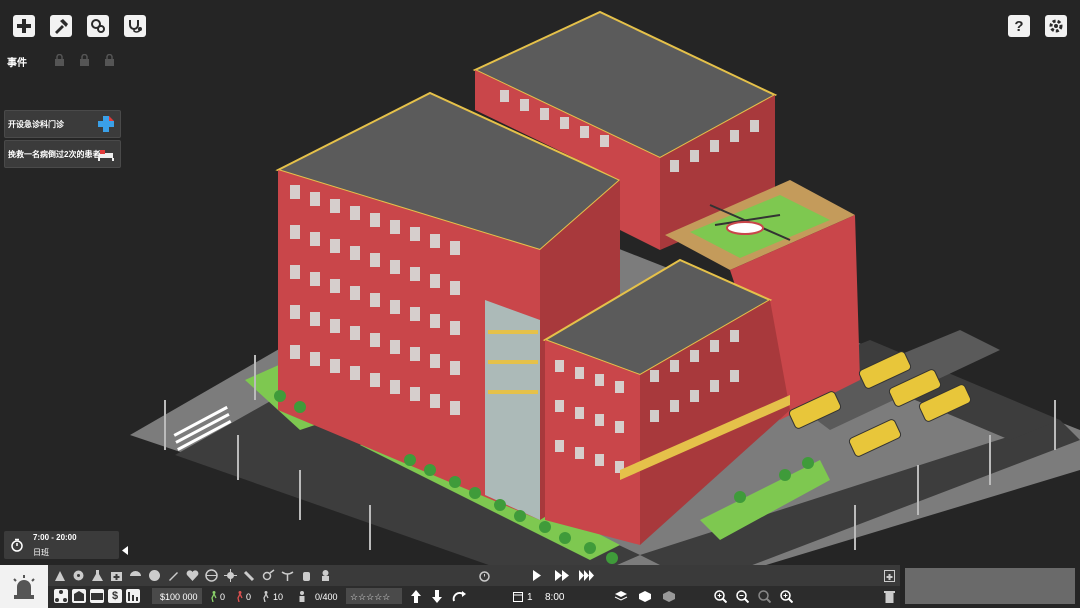 The image size is (1080, 608). Describe the element at coordinates (669, 596) in the screenshot. I see `cube-view-icon` at that location.